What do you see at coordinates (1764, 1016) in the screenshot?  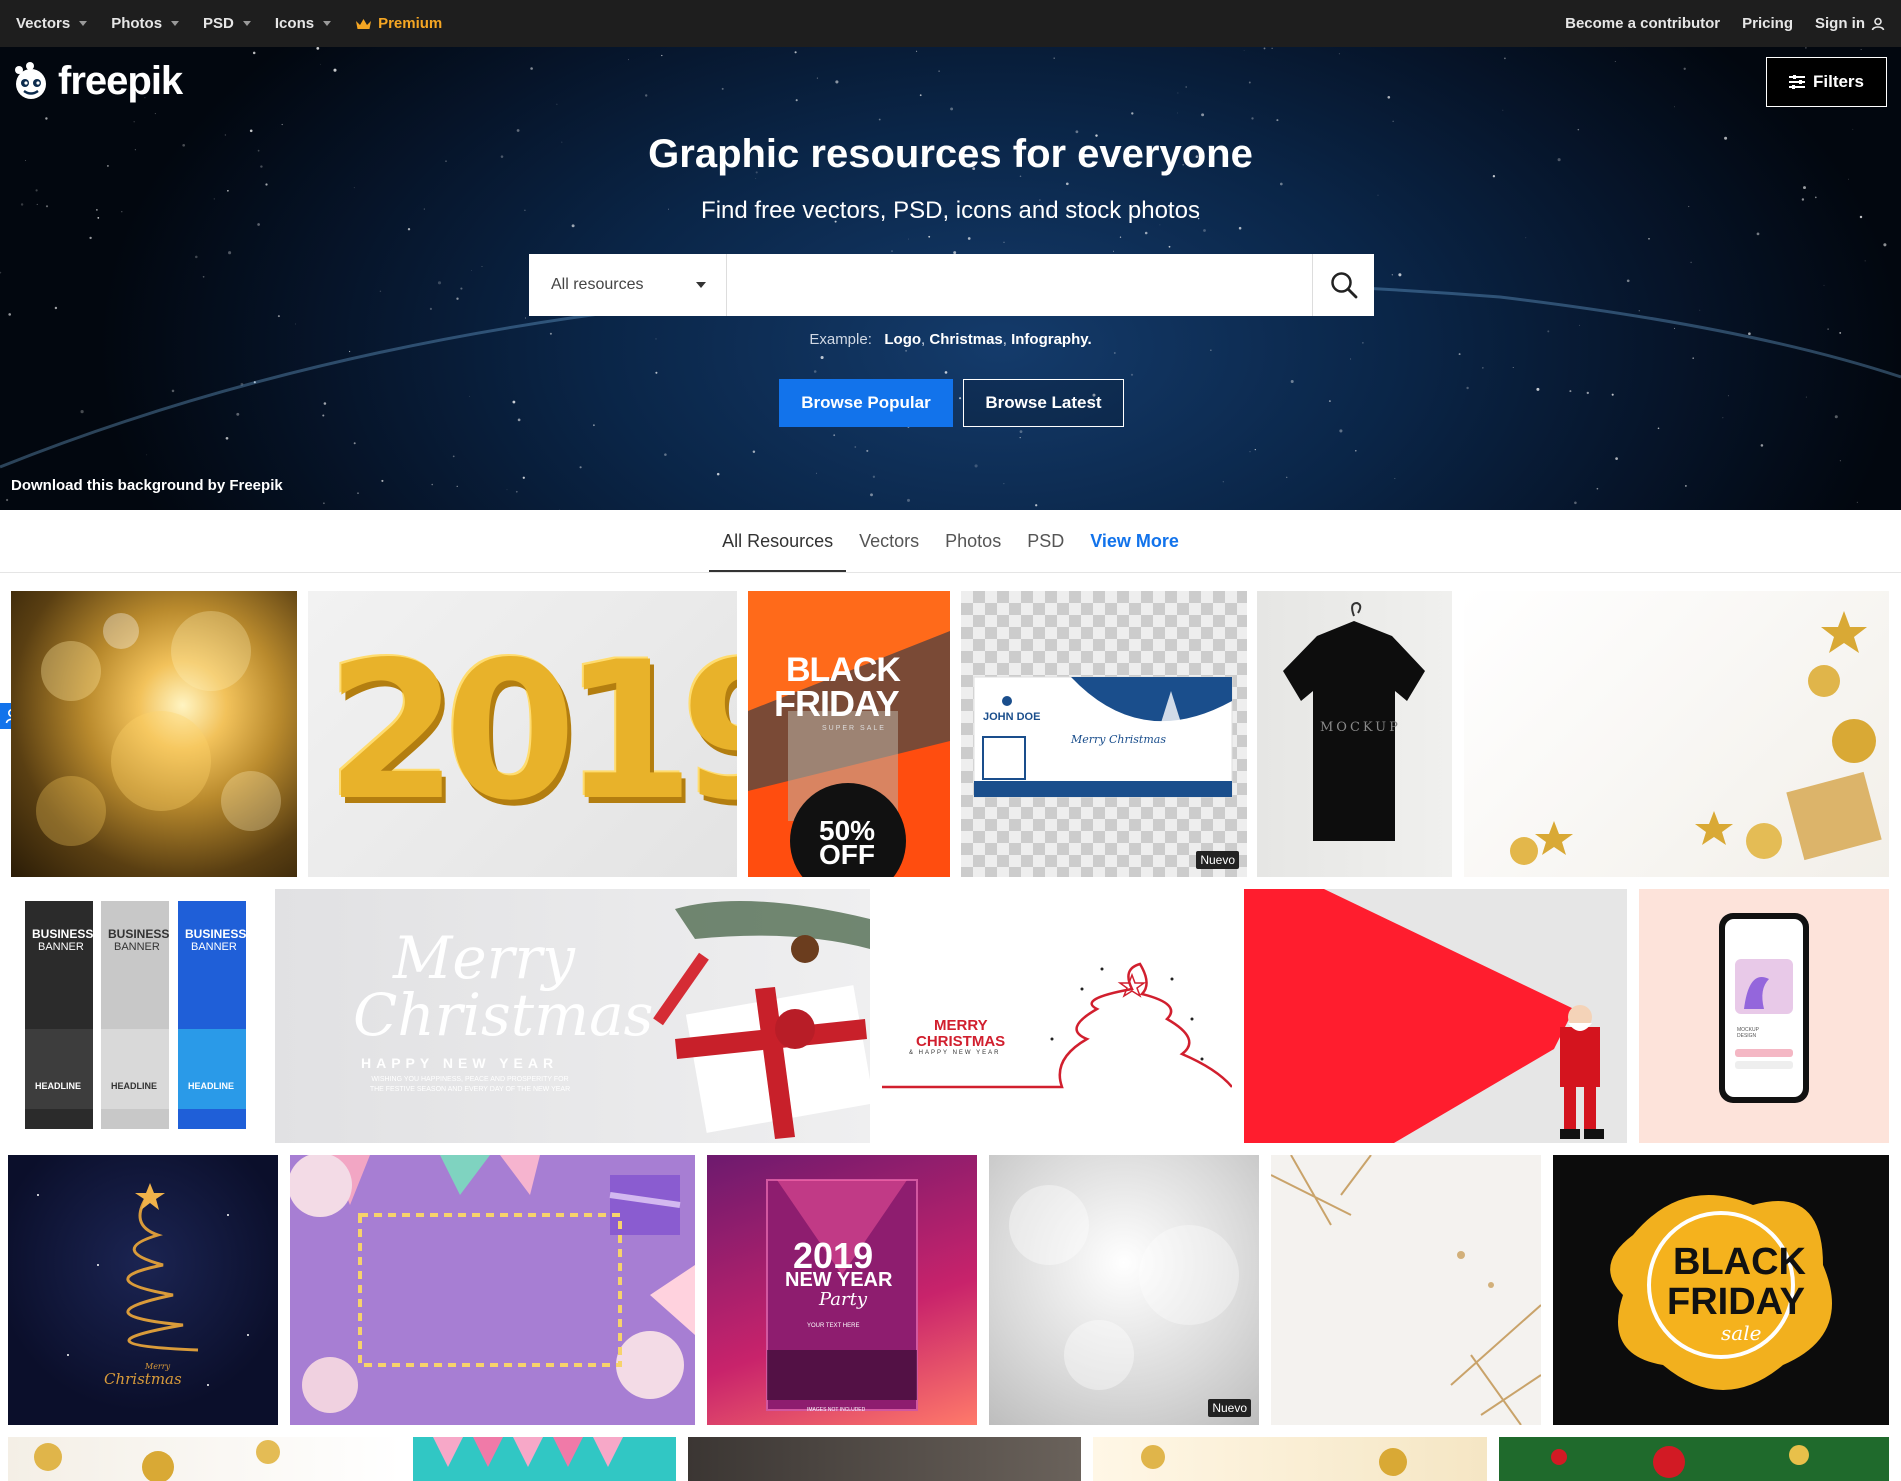 I see `image-tile-phone-mockup: MOCKUP DESIGN` at bounding box center [1764, 1016].